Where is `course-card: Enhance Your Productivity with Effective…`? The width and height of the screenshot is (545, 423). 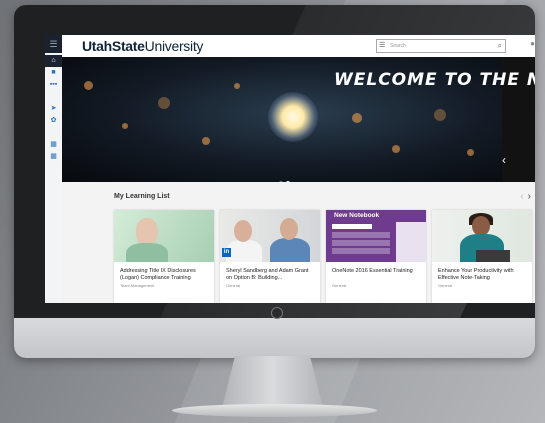
course-card: Enhance Your Productivity with Effective… is located at coordinates (482, 256).